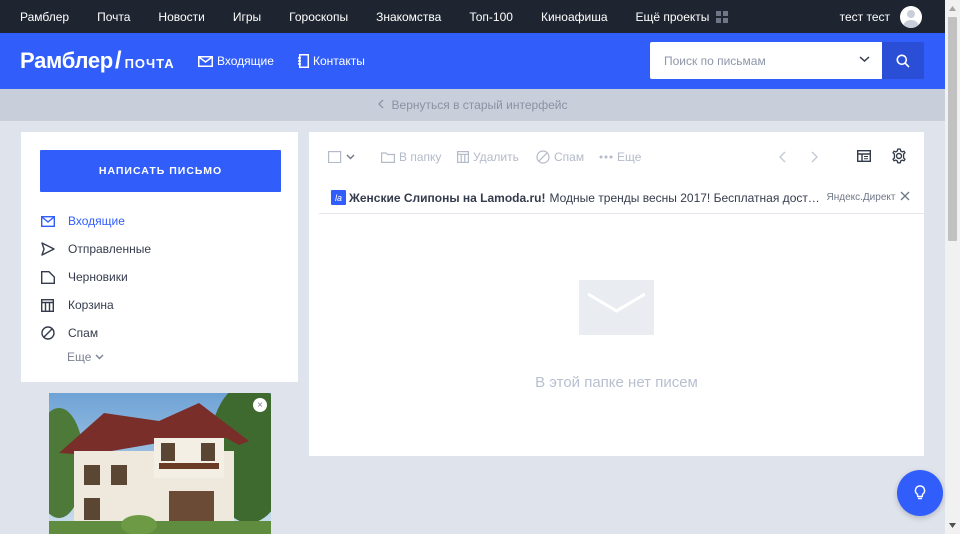  What do you see at coordinates (569, 157) in the screenshot?
I see `spam-label: Спам` at bounding box center [569, 157].